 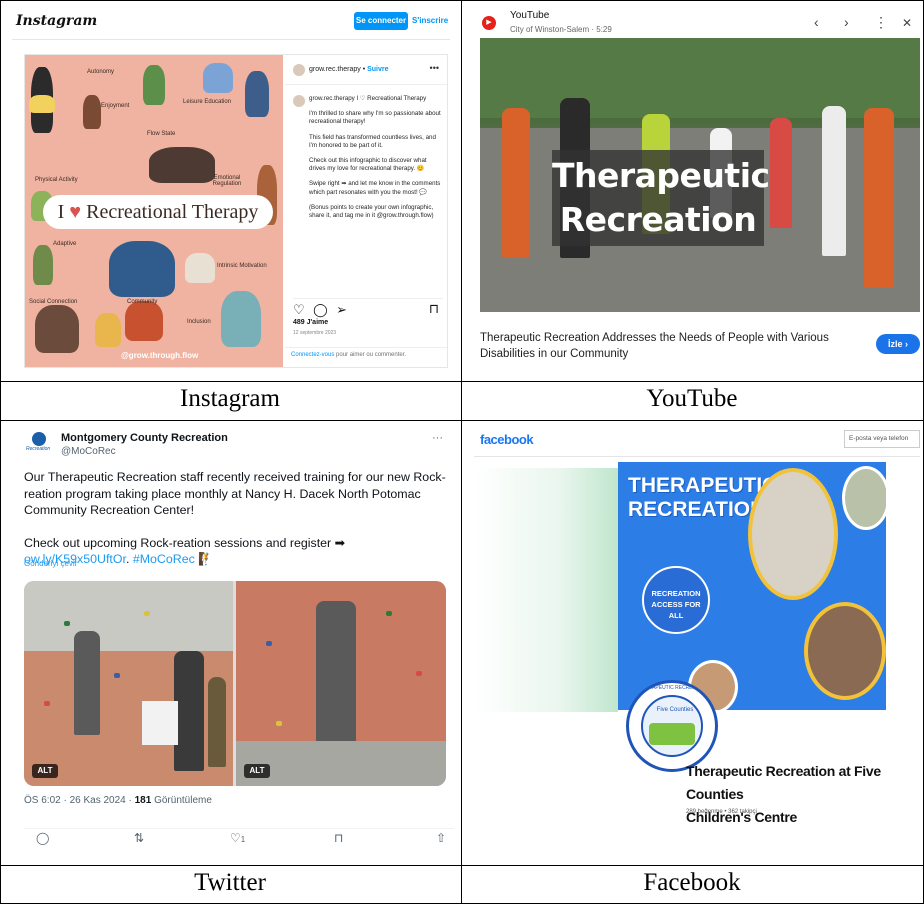 What do you see at coordinates (721, 812) in the screenshot?
I see `page-stats: 289 beğenme • 362 takipçi` at bounding box center [721, 812].